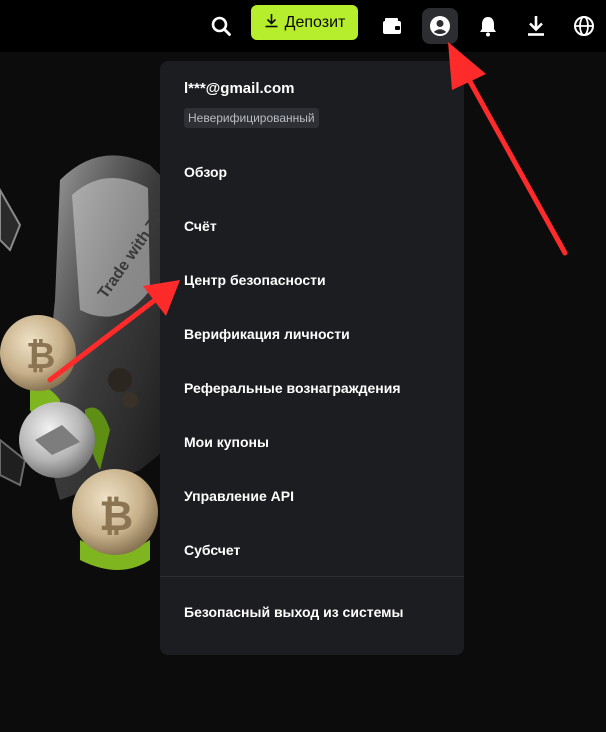 The width and height of the screenshot is (606, 732). What do you see at coordinates (267, 334) in the screenshot?
I see `menu-item-identity-verification: Верификация личности` at bounding box center [267, 334].